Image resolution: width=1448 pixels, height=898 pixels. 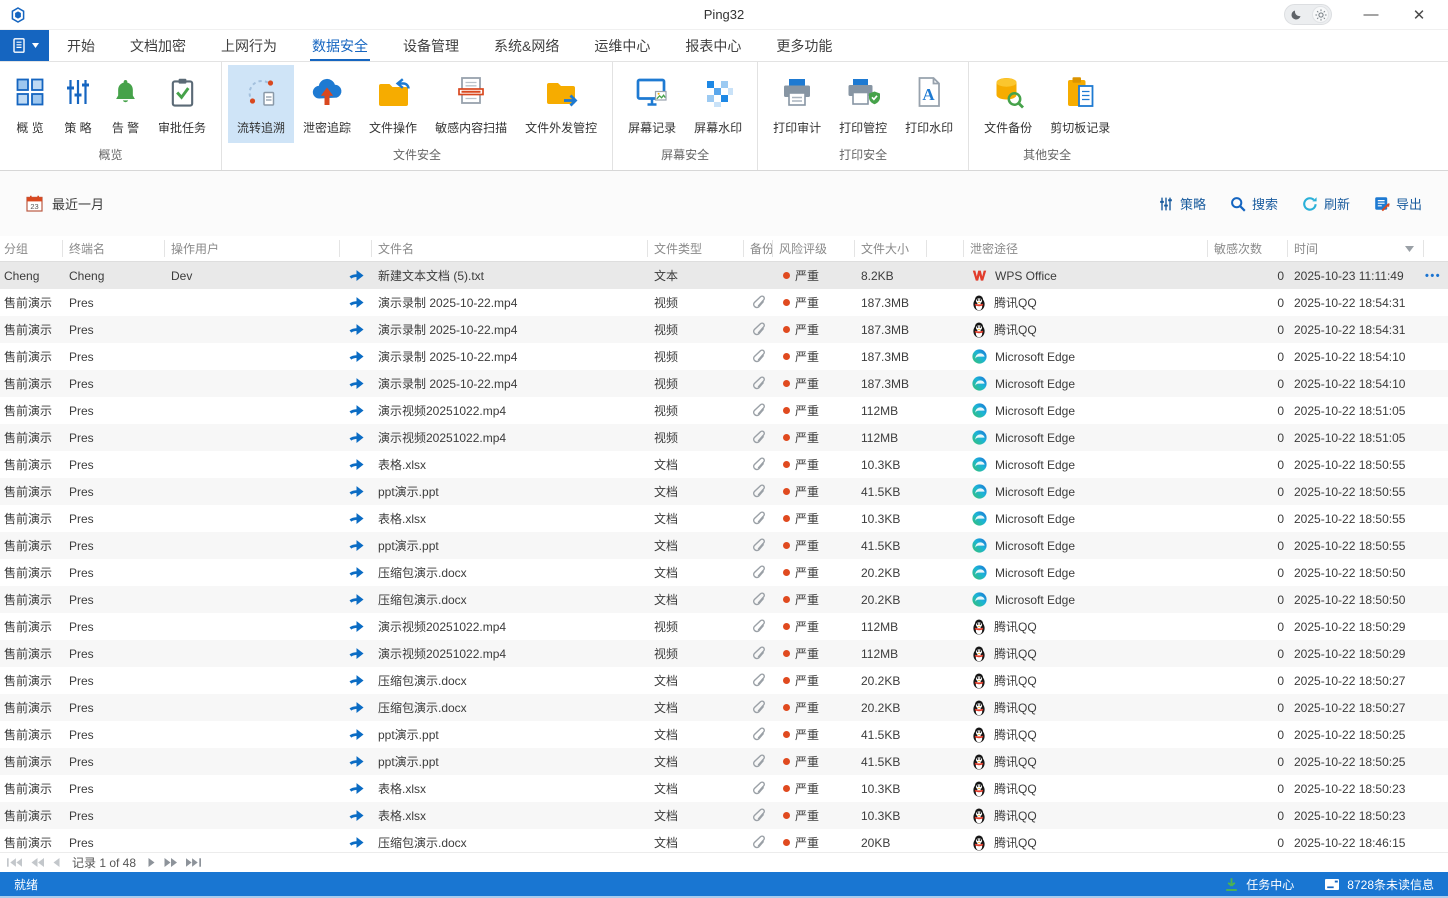 I want to click on tab-1: 开始, so click(x=81, y=45).